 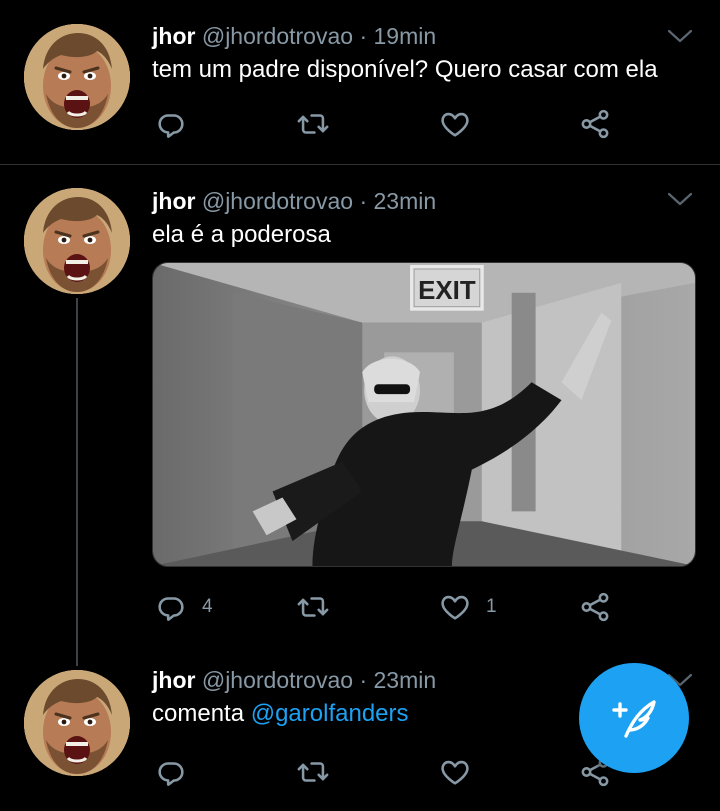 What do you see at coordinates (491, 606) in the screenshot?
I see `like-count: 1` at bounding box center [491, 606].